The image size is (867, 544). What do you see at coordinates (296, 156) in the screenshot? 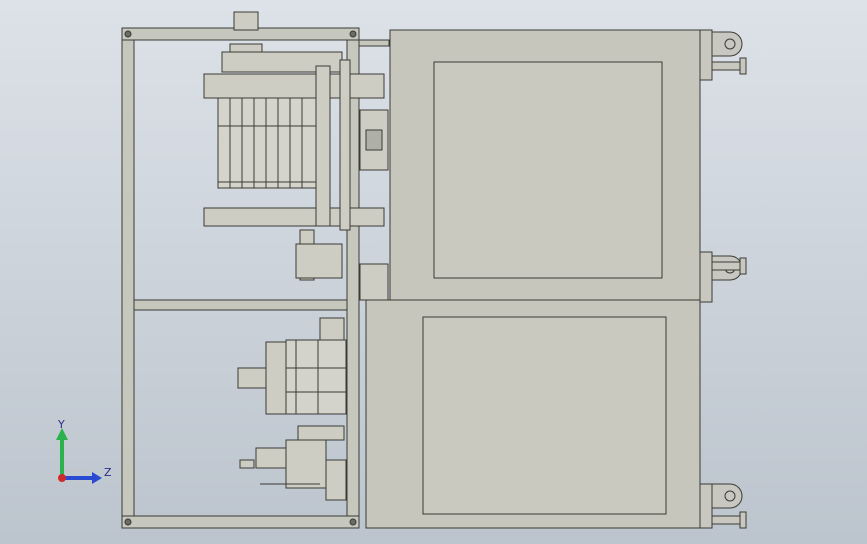
I see `upper-mechanism` at bounding box center [296, 156].